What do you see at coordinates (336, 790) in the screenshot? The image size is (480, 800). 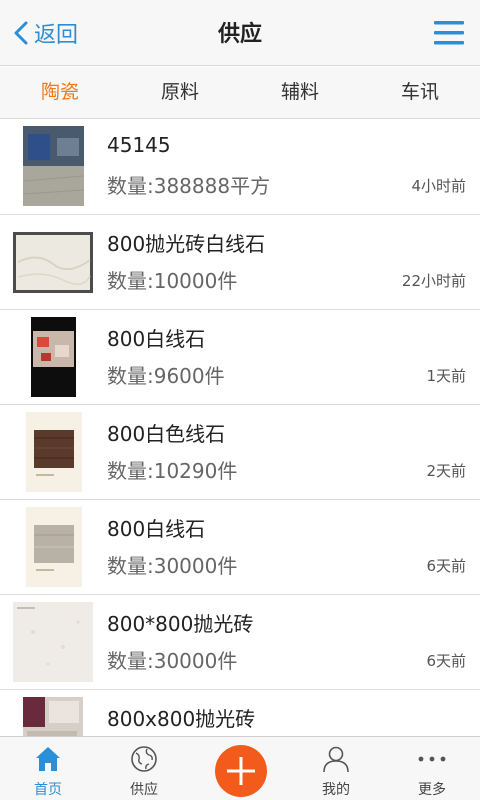 I see `nav-mine-label: 我的` at bounding box center [336, 790].